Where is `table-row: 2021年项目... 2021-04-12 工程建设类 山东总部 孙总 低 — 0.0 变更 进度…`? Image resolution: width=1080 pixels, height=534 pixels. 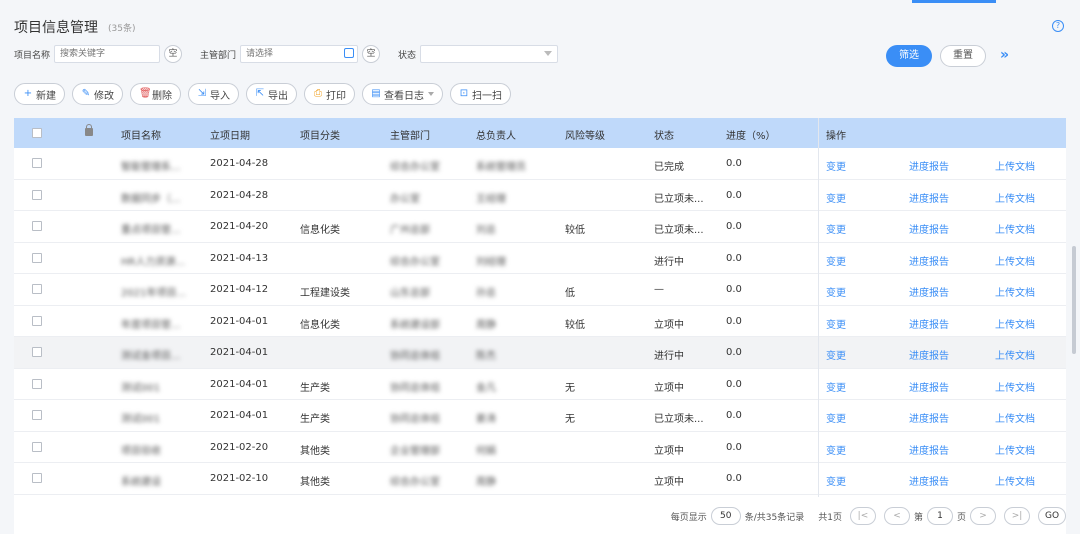
table-row: 2021年项目... 2021-04-12 工程建设类 山东总部 孙总 低 — 0.0 变更 进度… is located at coordinates (540, 290).